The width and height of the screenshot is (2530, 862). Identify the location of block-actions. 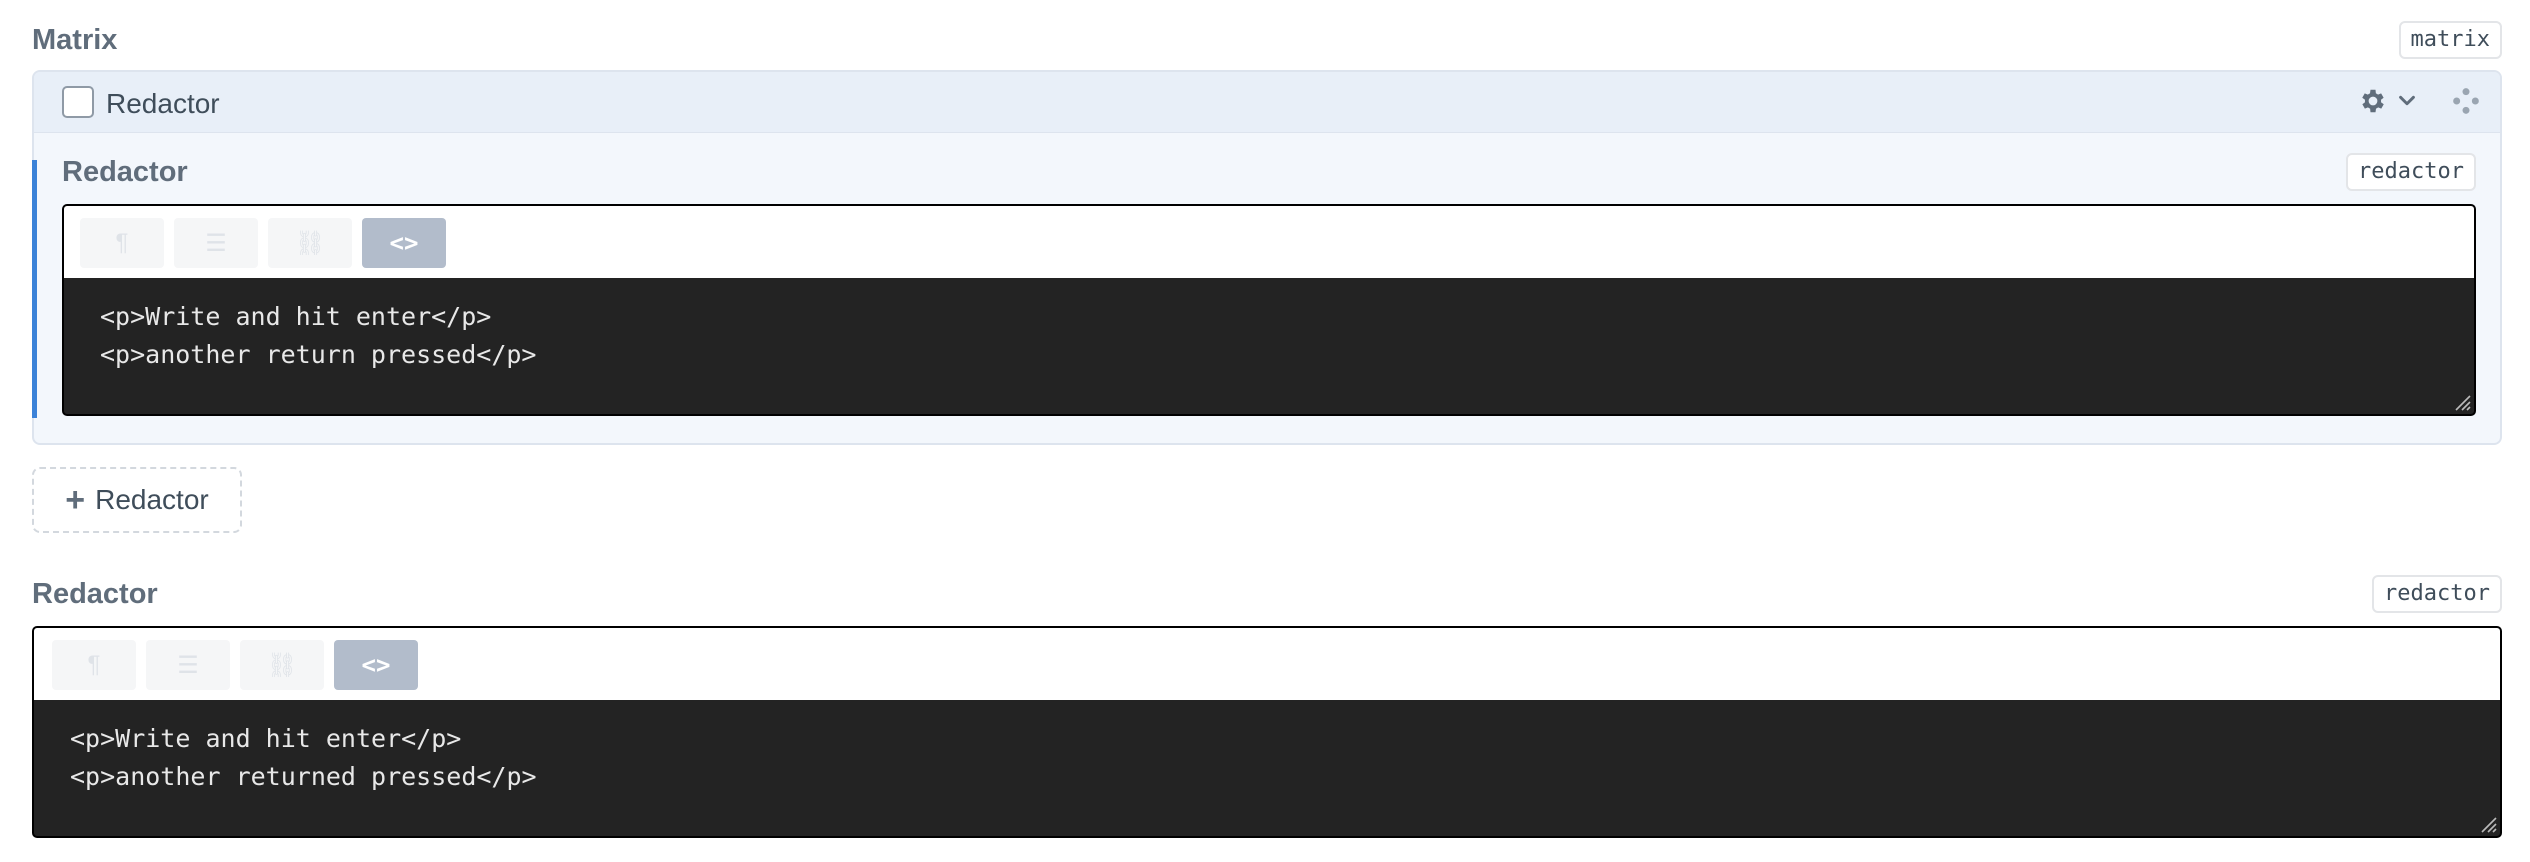
(2419, 101).